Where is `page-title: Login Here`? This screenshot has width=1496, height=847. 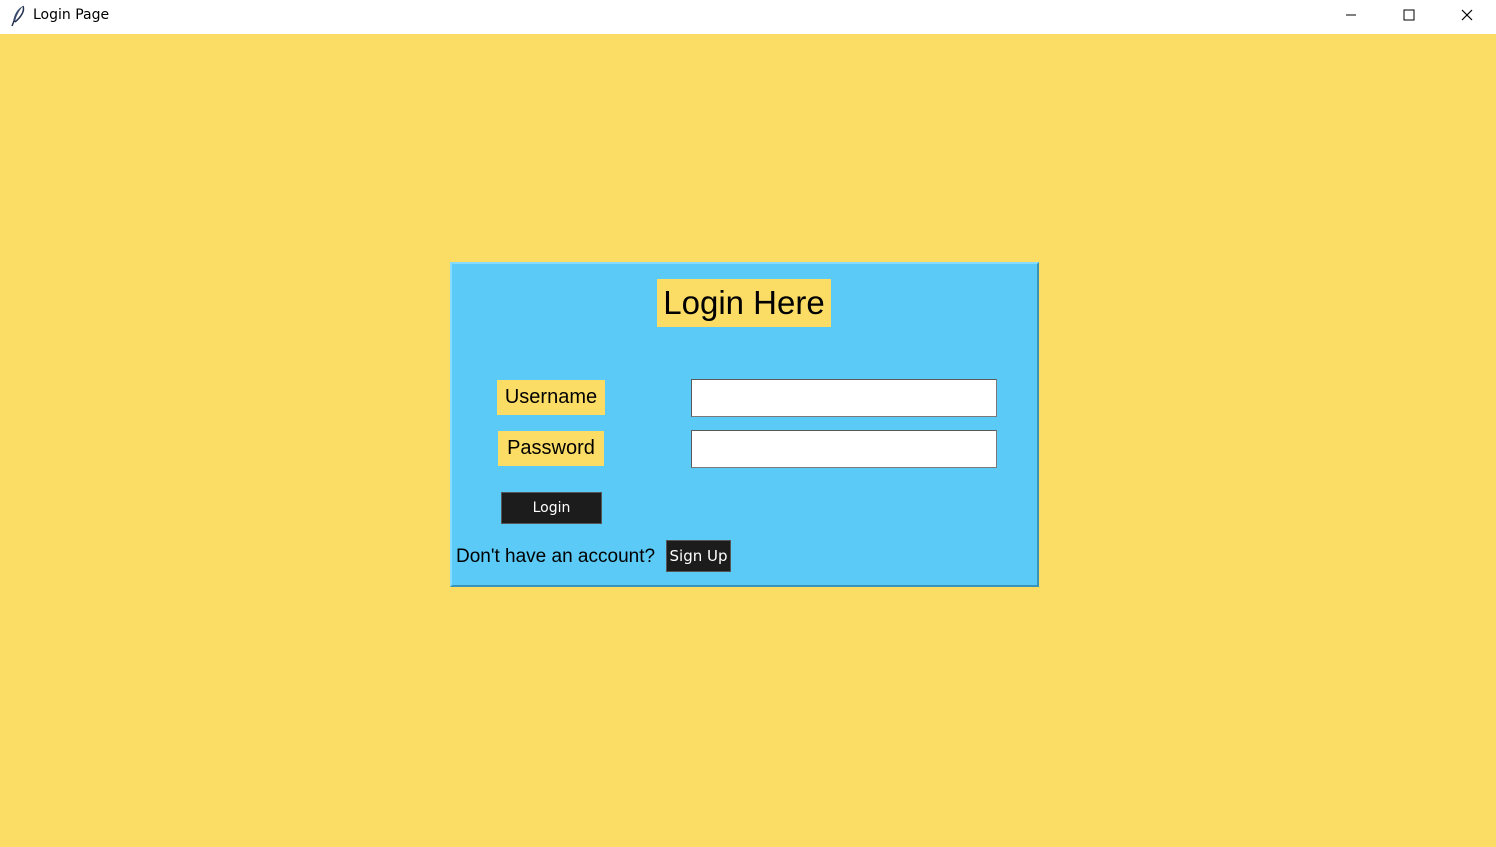 page-title: Login Here is located at coordinates (744, 303).